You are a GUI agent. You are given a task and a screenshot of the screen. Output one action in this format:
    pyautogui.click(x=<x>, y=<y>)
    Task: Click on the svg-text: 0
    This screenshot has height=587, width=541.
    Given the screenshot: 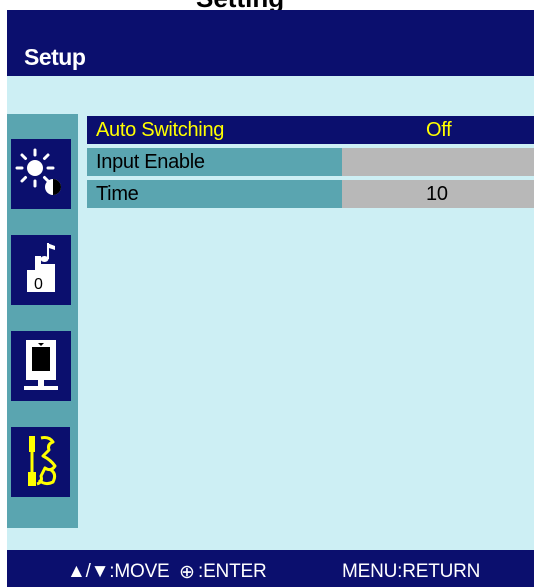 What is the action you would take?
    pyautogui.click(x=38, y=284)
    